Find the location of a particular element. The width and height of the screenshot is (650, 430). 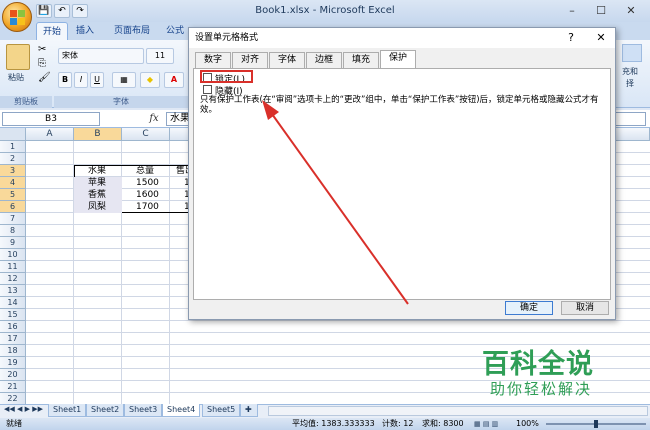

annotation-arrow is located at coordinates (335, 202).